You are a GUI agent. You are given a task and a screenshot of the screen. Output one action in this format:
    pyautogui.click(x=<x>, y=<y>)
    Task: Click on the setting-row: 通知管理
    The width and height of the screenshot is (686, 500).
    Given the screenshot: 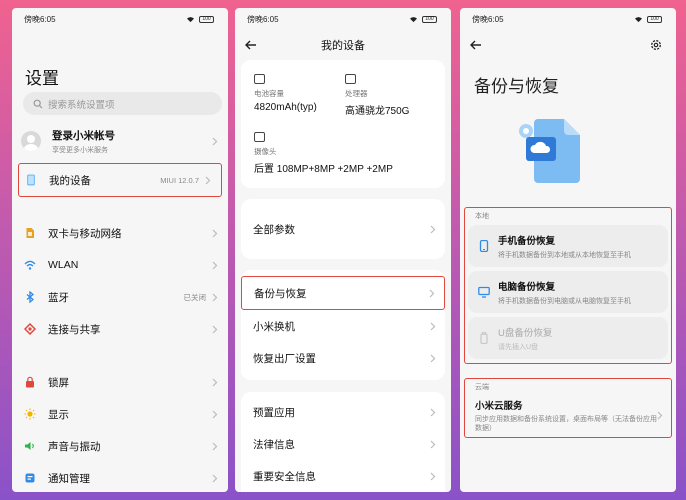 What is the action you would take?
    pyautogui.click(x=120, y=477)
    